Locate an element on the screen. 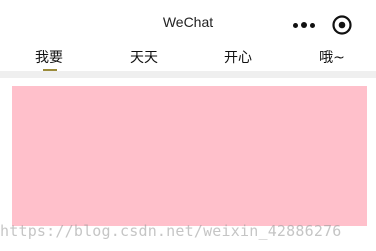 The image size is (376, 251). tab-bar: 我要 天天 开心 哦~ is located at coordinates (188, 57).